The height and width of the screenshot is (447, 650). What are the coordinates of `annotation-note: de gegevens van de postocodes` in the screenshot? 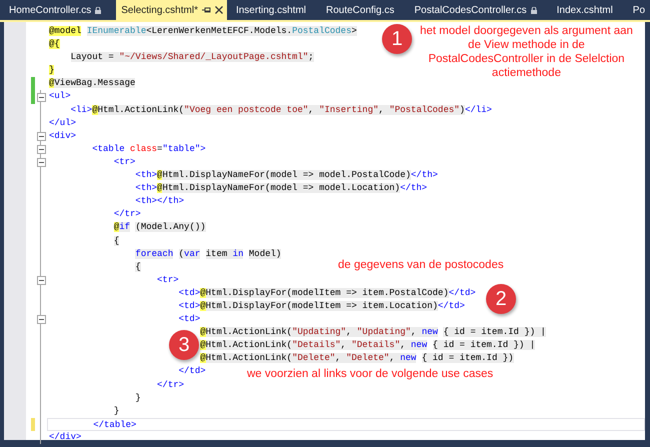 It's located at (421, 265).